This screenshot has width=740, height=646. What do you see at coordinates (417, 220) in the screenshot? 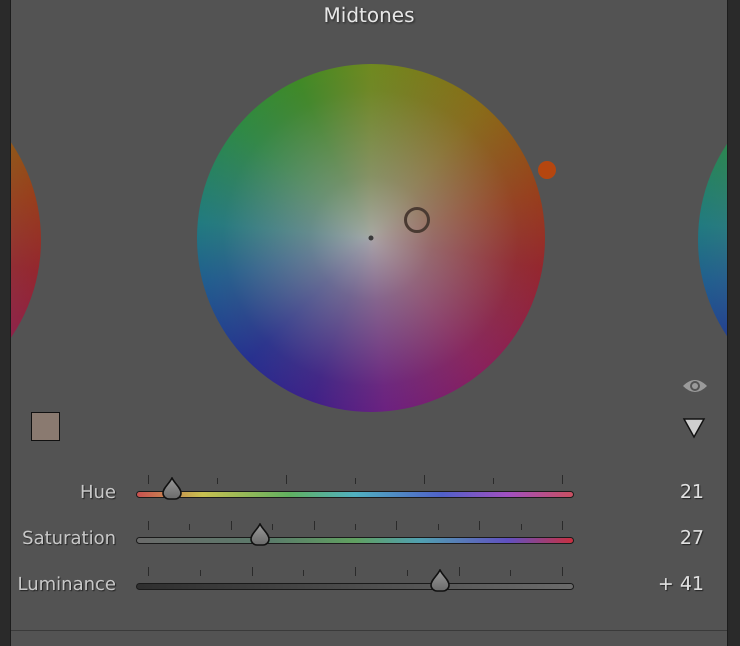
I see `handle-ring` at bounding box center [417, 220].